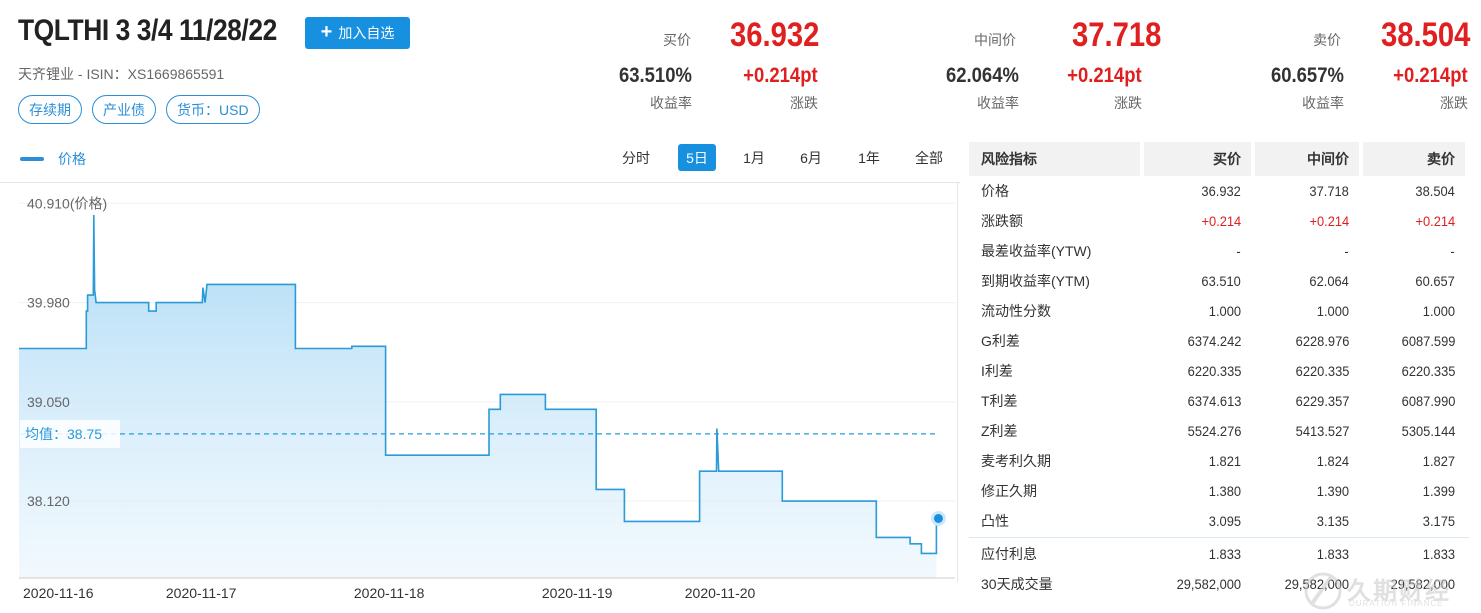  What do you see at coordinates (938, 518) in the screenshot?
I see `last-price-marker` at bounding box center [938, 518].